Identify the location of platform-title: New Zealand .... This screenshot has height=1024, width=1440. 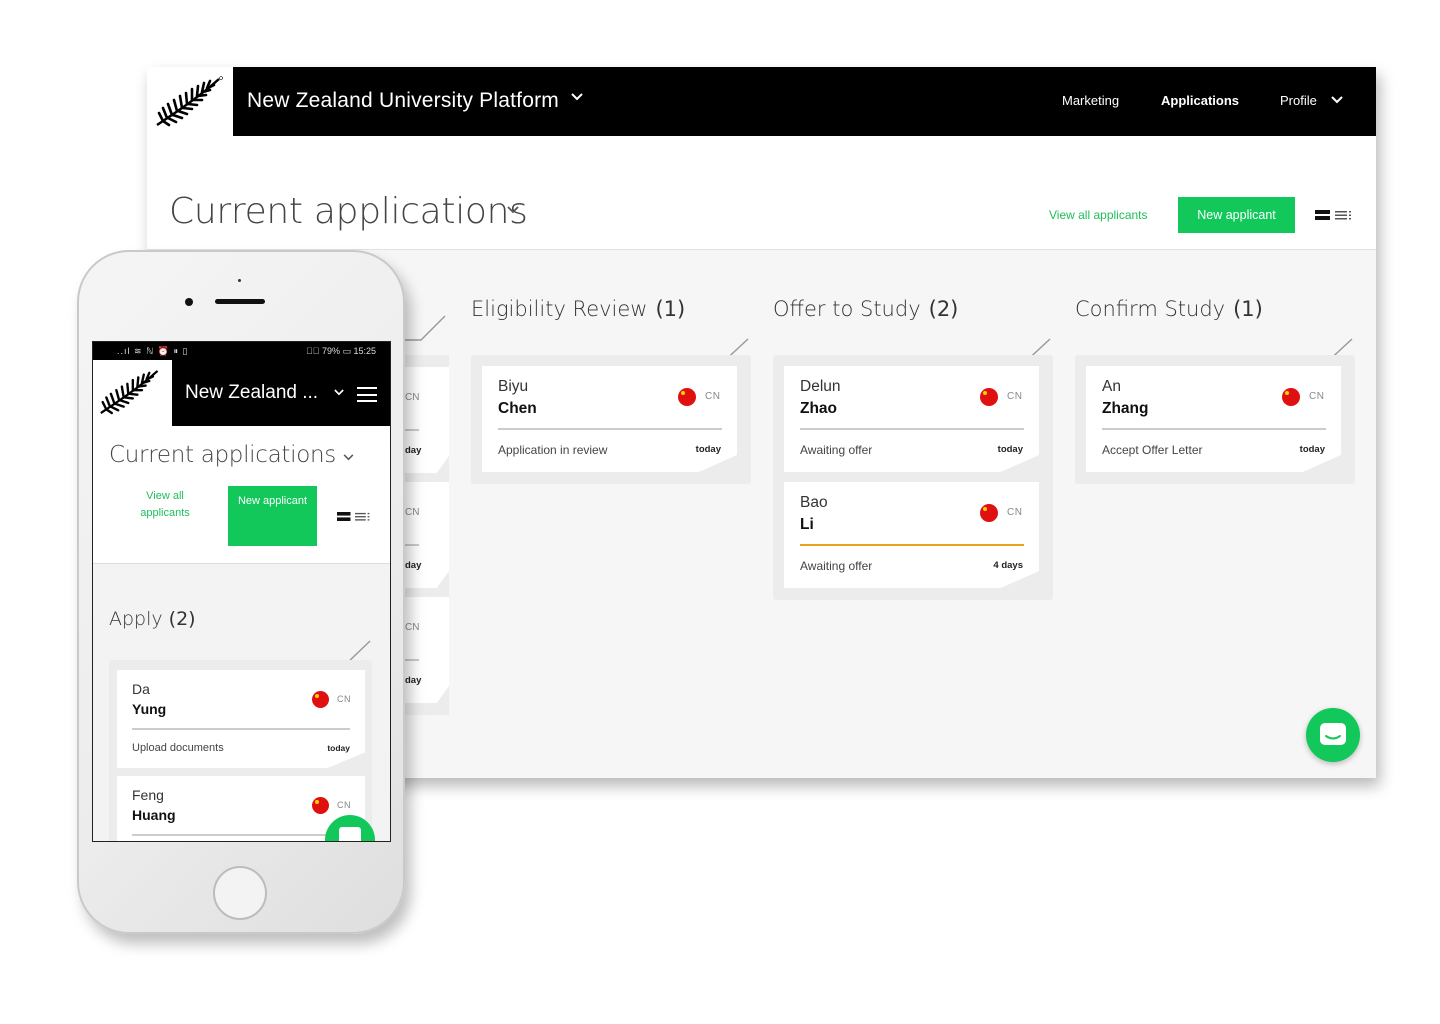
(251, 393).